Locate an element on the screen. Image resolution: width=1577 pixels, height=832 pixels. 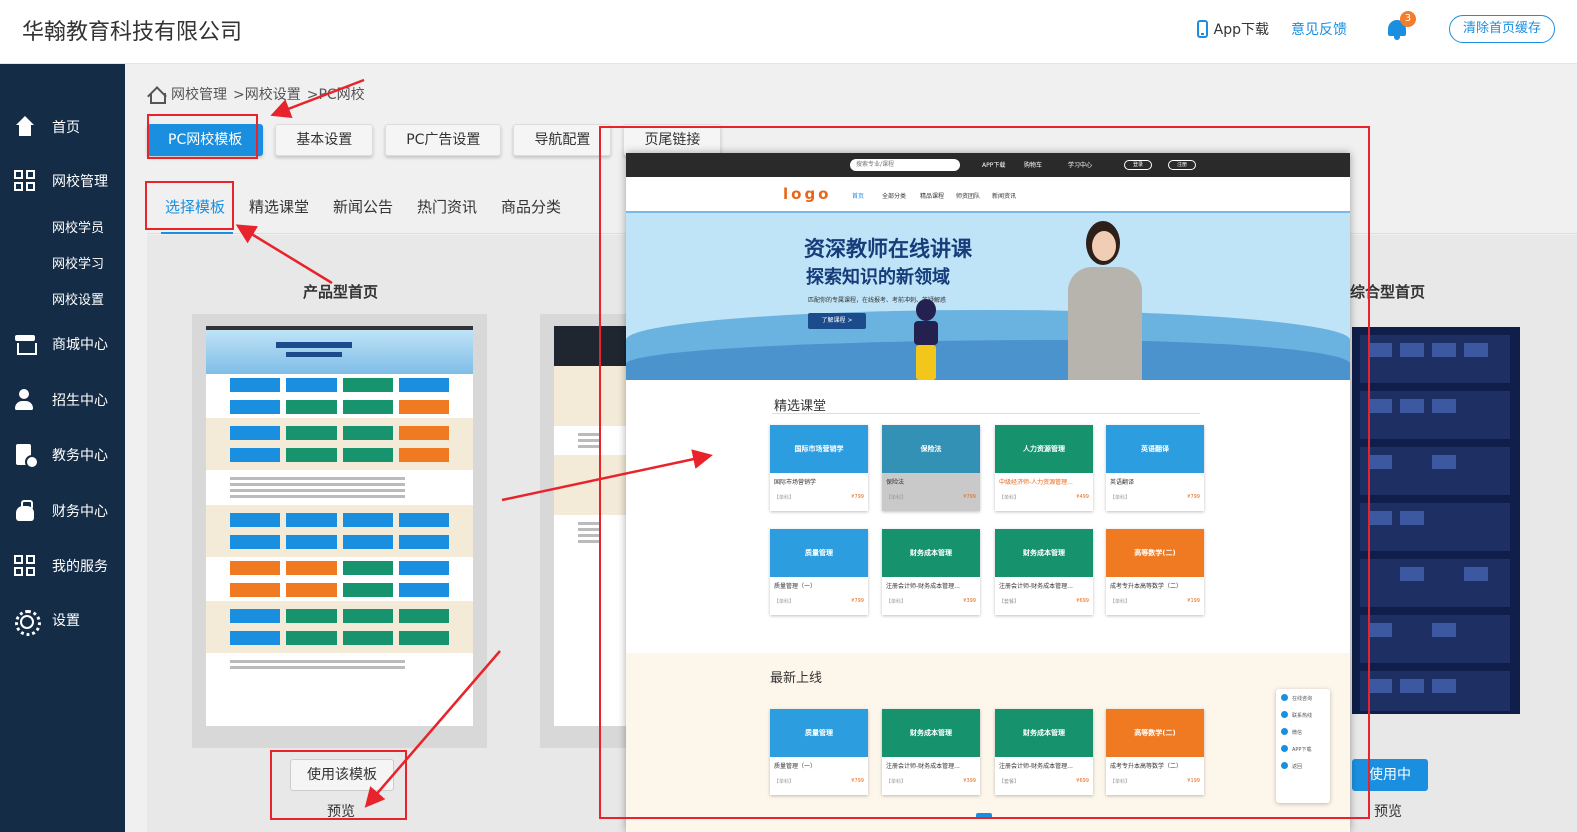
sidebar-item-label: 设置 is located at coordinates (66, 621).